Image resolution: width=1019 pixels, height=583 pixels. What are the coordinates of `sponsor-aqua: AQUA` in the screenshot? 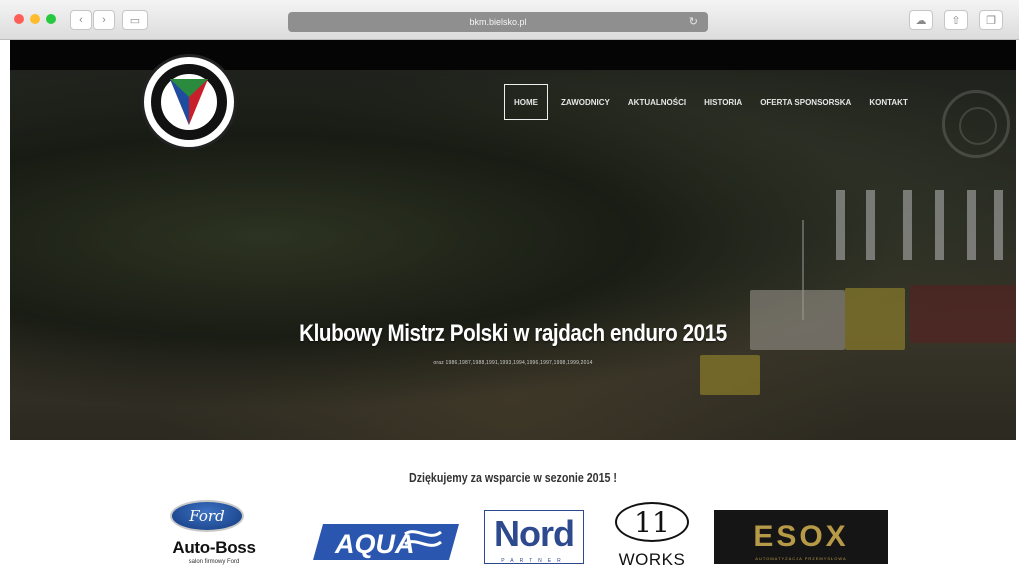 It's located at (388, 540).